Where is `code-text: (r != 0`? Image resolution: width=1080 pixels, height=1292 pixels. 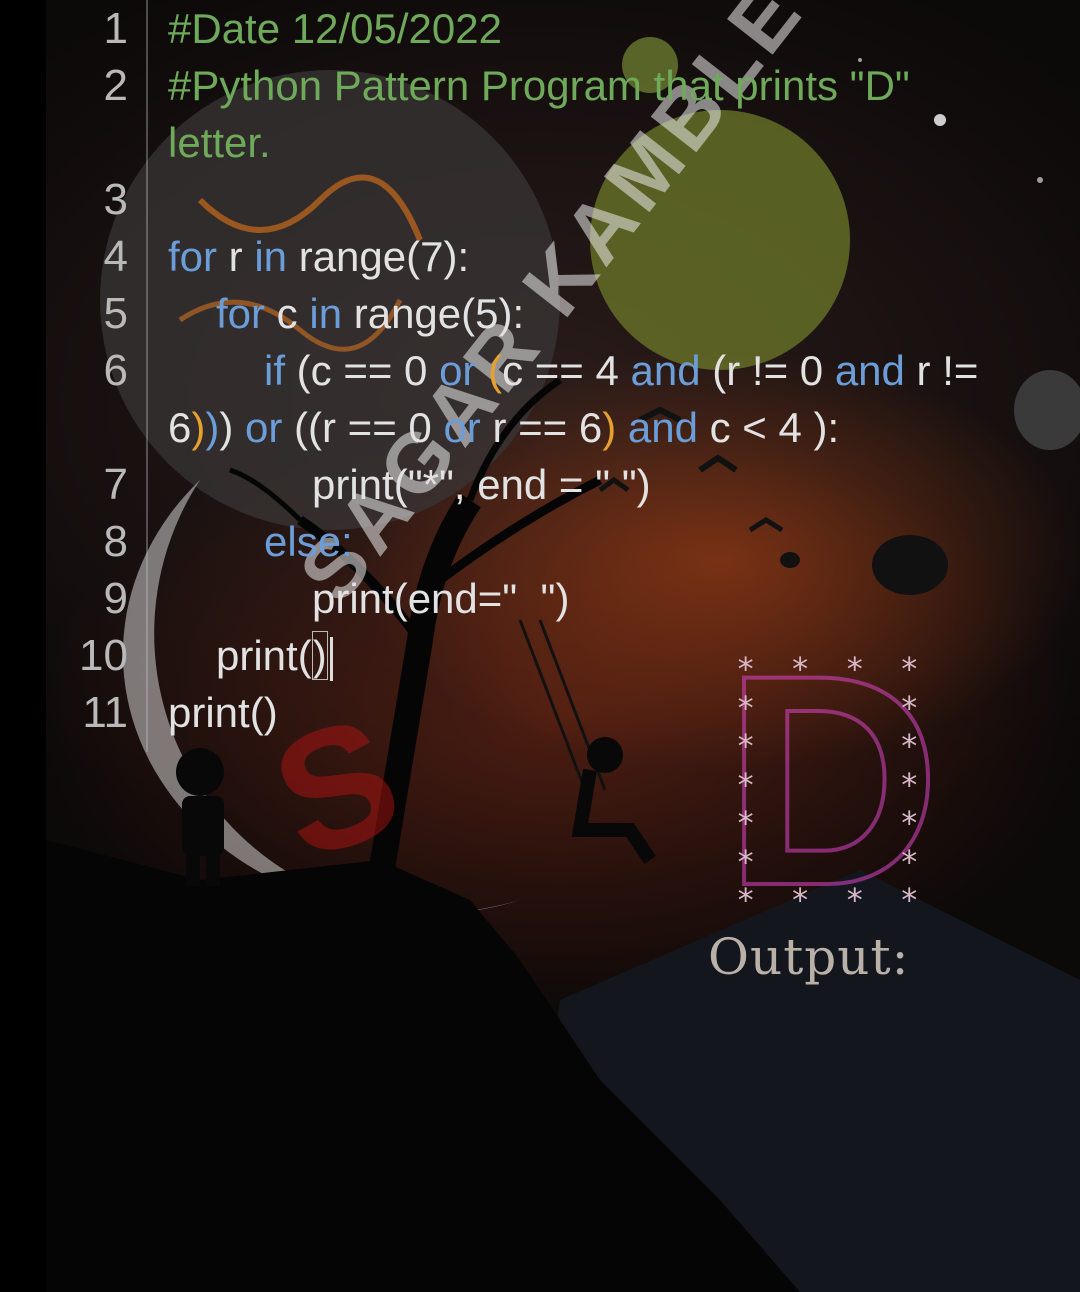
code-text: (r != 0 is located at coordinates (767, 370).